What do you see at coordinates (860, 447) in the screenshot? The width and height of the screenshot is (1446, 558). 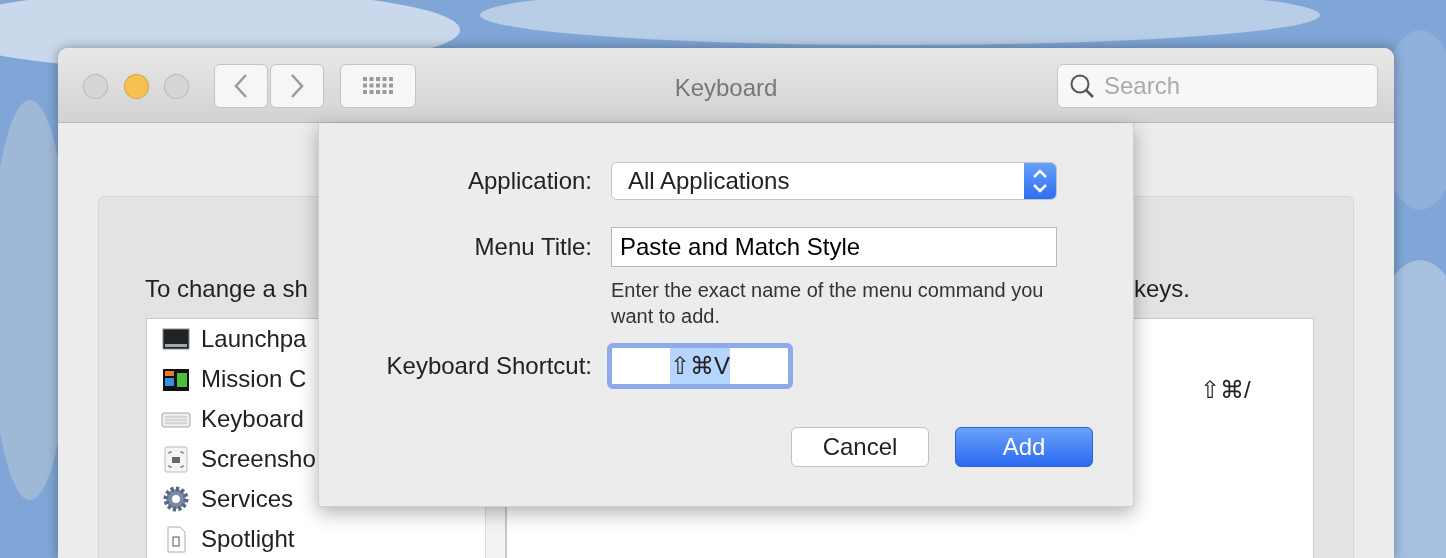 I see `cancel-button: Cancel` at bounding box center [860, 447].